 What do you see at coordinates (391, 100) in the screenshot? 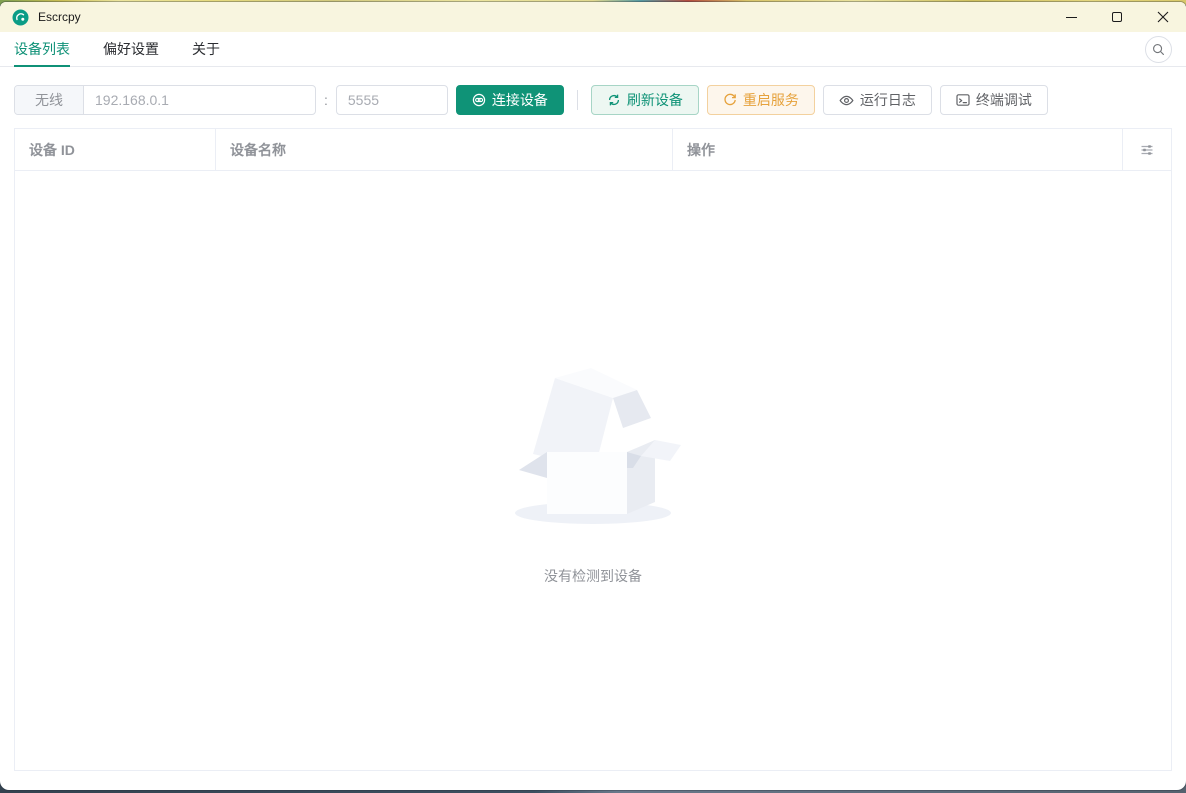
I see `port-input` at bounding box center [391, 100].